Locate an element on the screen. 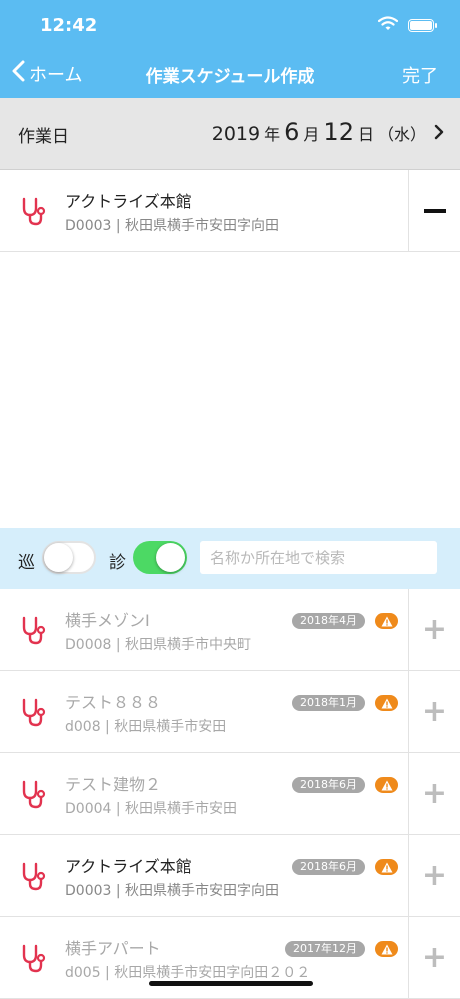 This screenshot has width=460, height=999. header: 12:42 ホーム 作業スケジュール作成 完了 is located at coordinates (230, 49).